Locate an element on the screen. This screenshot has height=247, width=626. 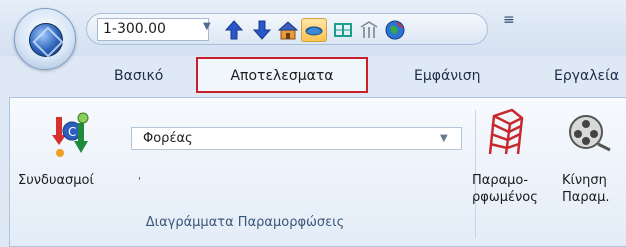
tab-results: Αποτελεσματα is located at coordinates (282, 75).